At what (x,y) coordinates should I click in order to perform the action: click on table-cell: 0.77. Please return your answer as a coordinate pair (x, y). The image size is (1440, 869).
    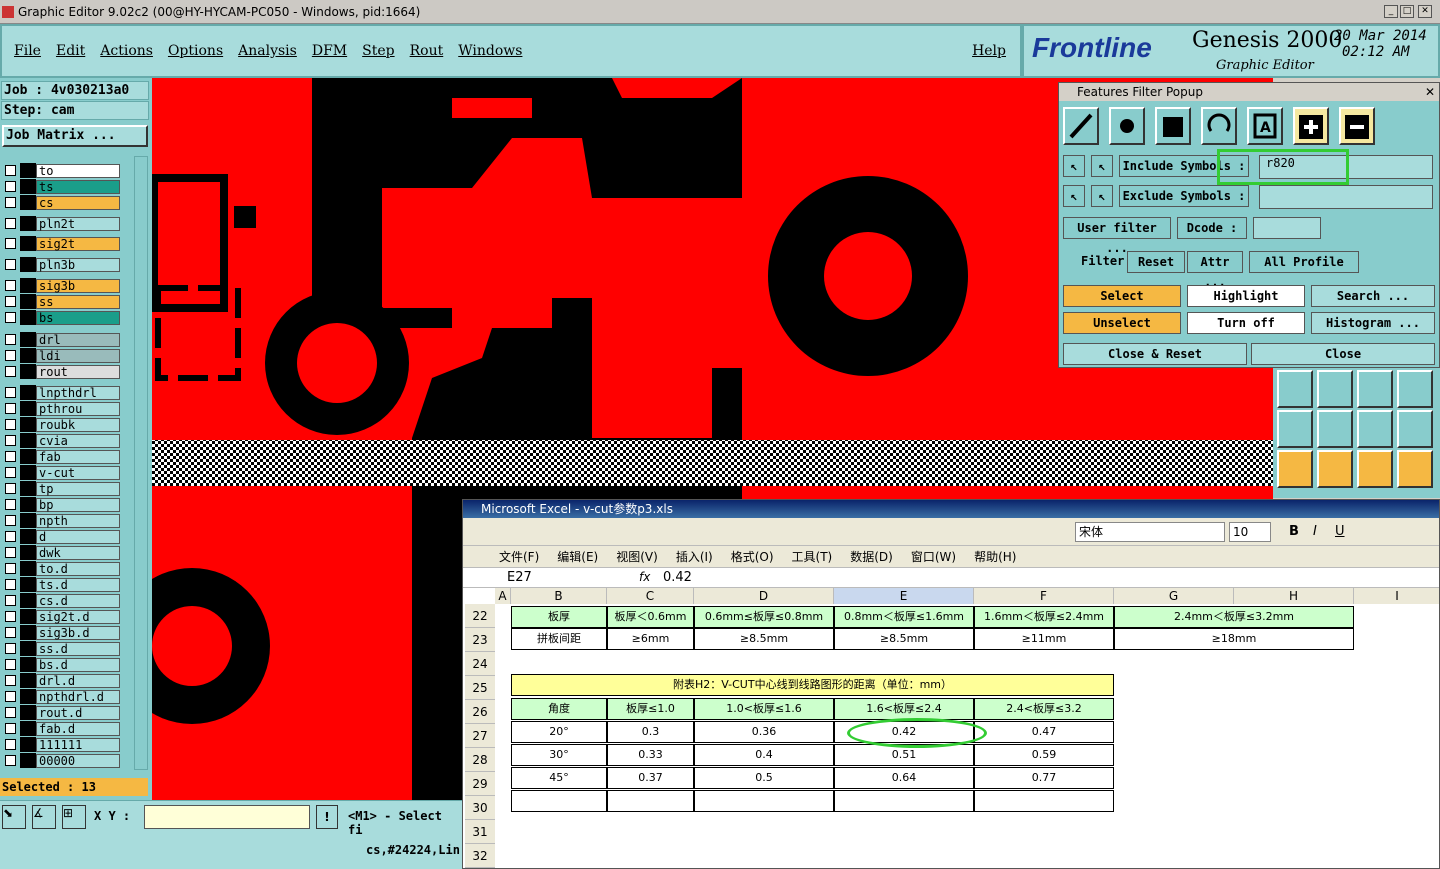
    Looking at the image, I should click on (1044, 778).